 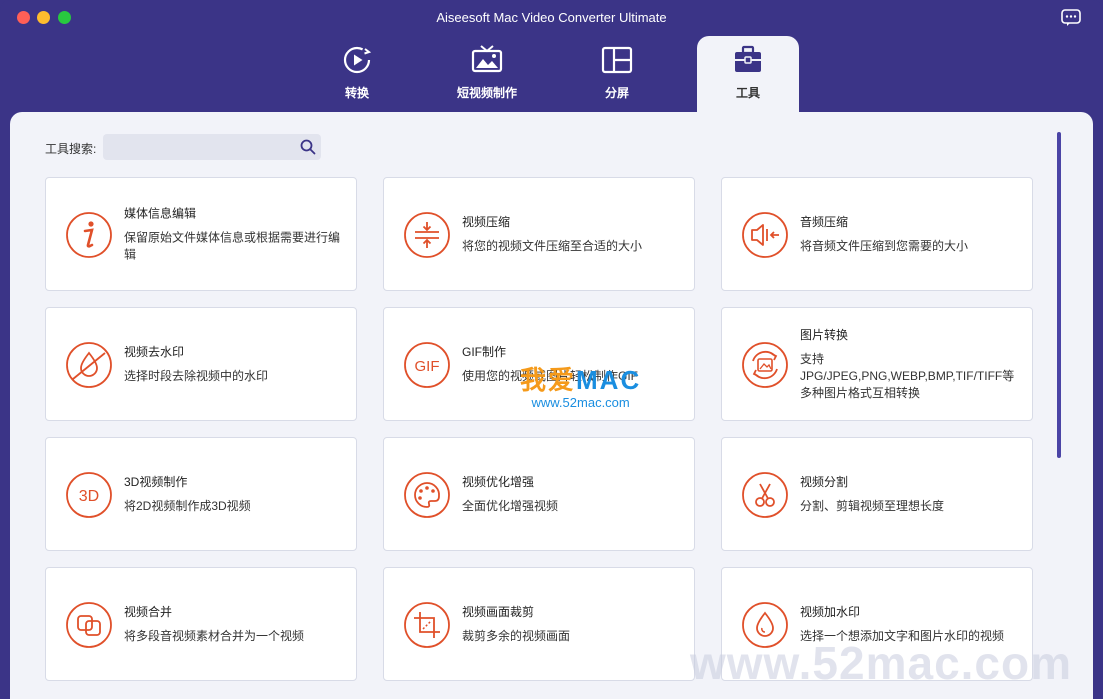 I want to click on tool-desc: 分割、剪辑视频至理想长度, so click(x=872, y=506).